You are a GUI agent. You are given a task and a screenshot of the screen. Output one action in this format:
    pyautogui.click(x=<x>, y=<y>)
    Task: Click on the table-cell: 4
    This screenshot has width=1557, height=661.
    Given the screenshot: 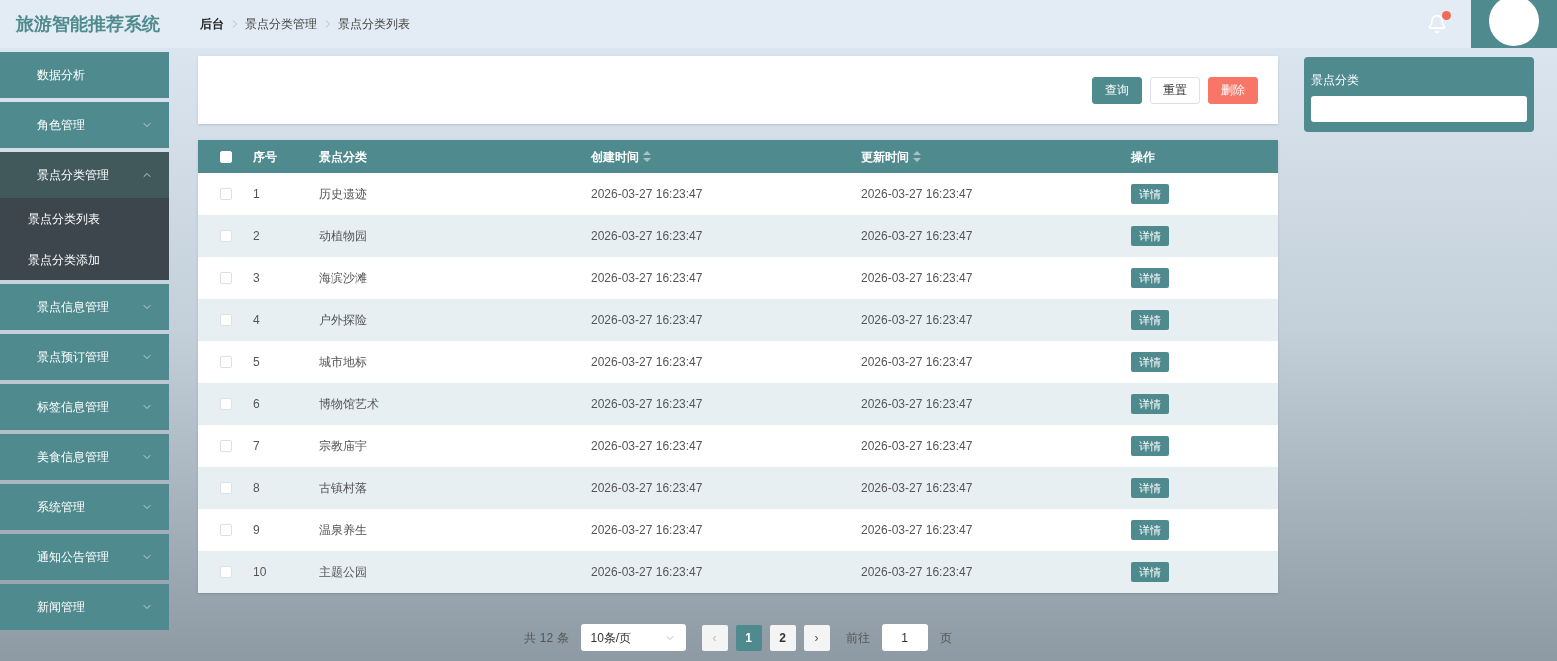 What is the action you would take?
    pyautogui.click(x=256, y=320)
    